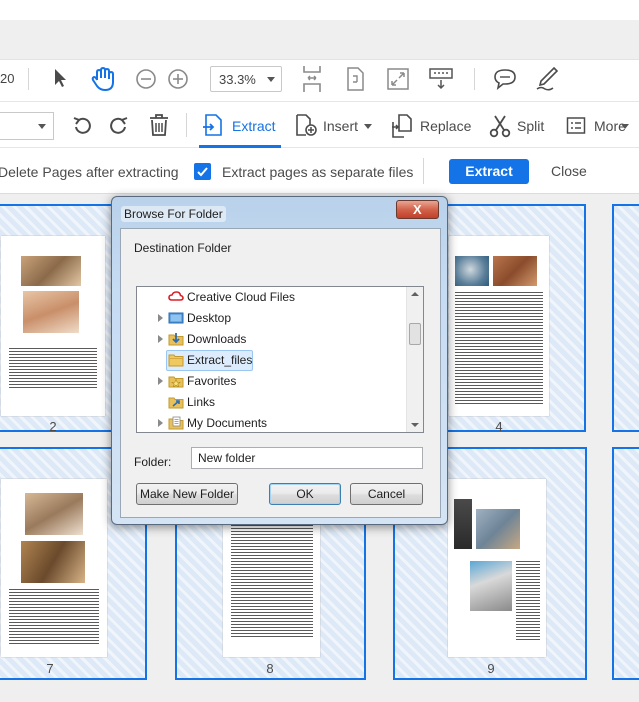 Image resolution: width=639 pixels, height=702 pixels. Describe the element at coordinates (417, 209) in the screenshot. I see `dialog-close-button: X` at that location.